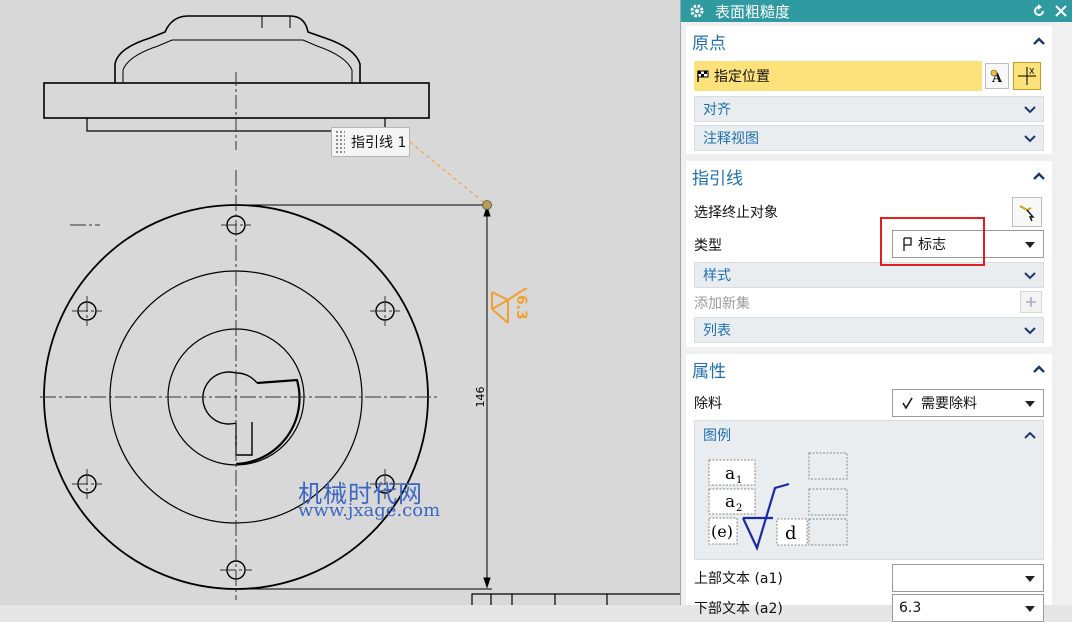 The width and height of the screenshot is (1072, 622). What do you see at coordinates (869, 41) in the screenshot?
I see `origin-section-header: 原点` at bounding box center [869, 41].